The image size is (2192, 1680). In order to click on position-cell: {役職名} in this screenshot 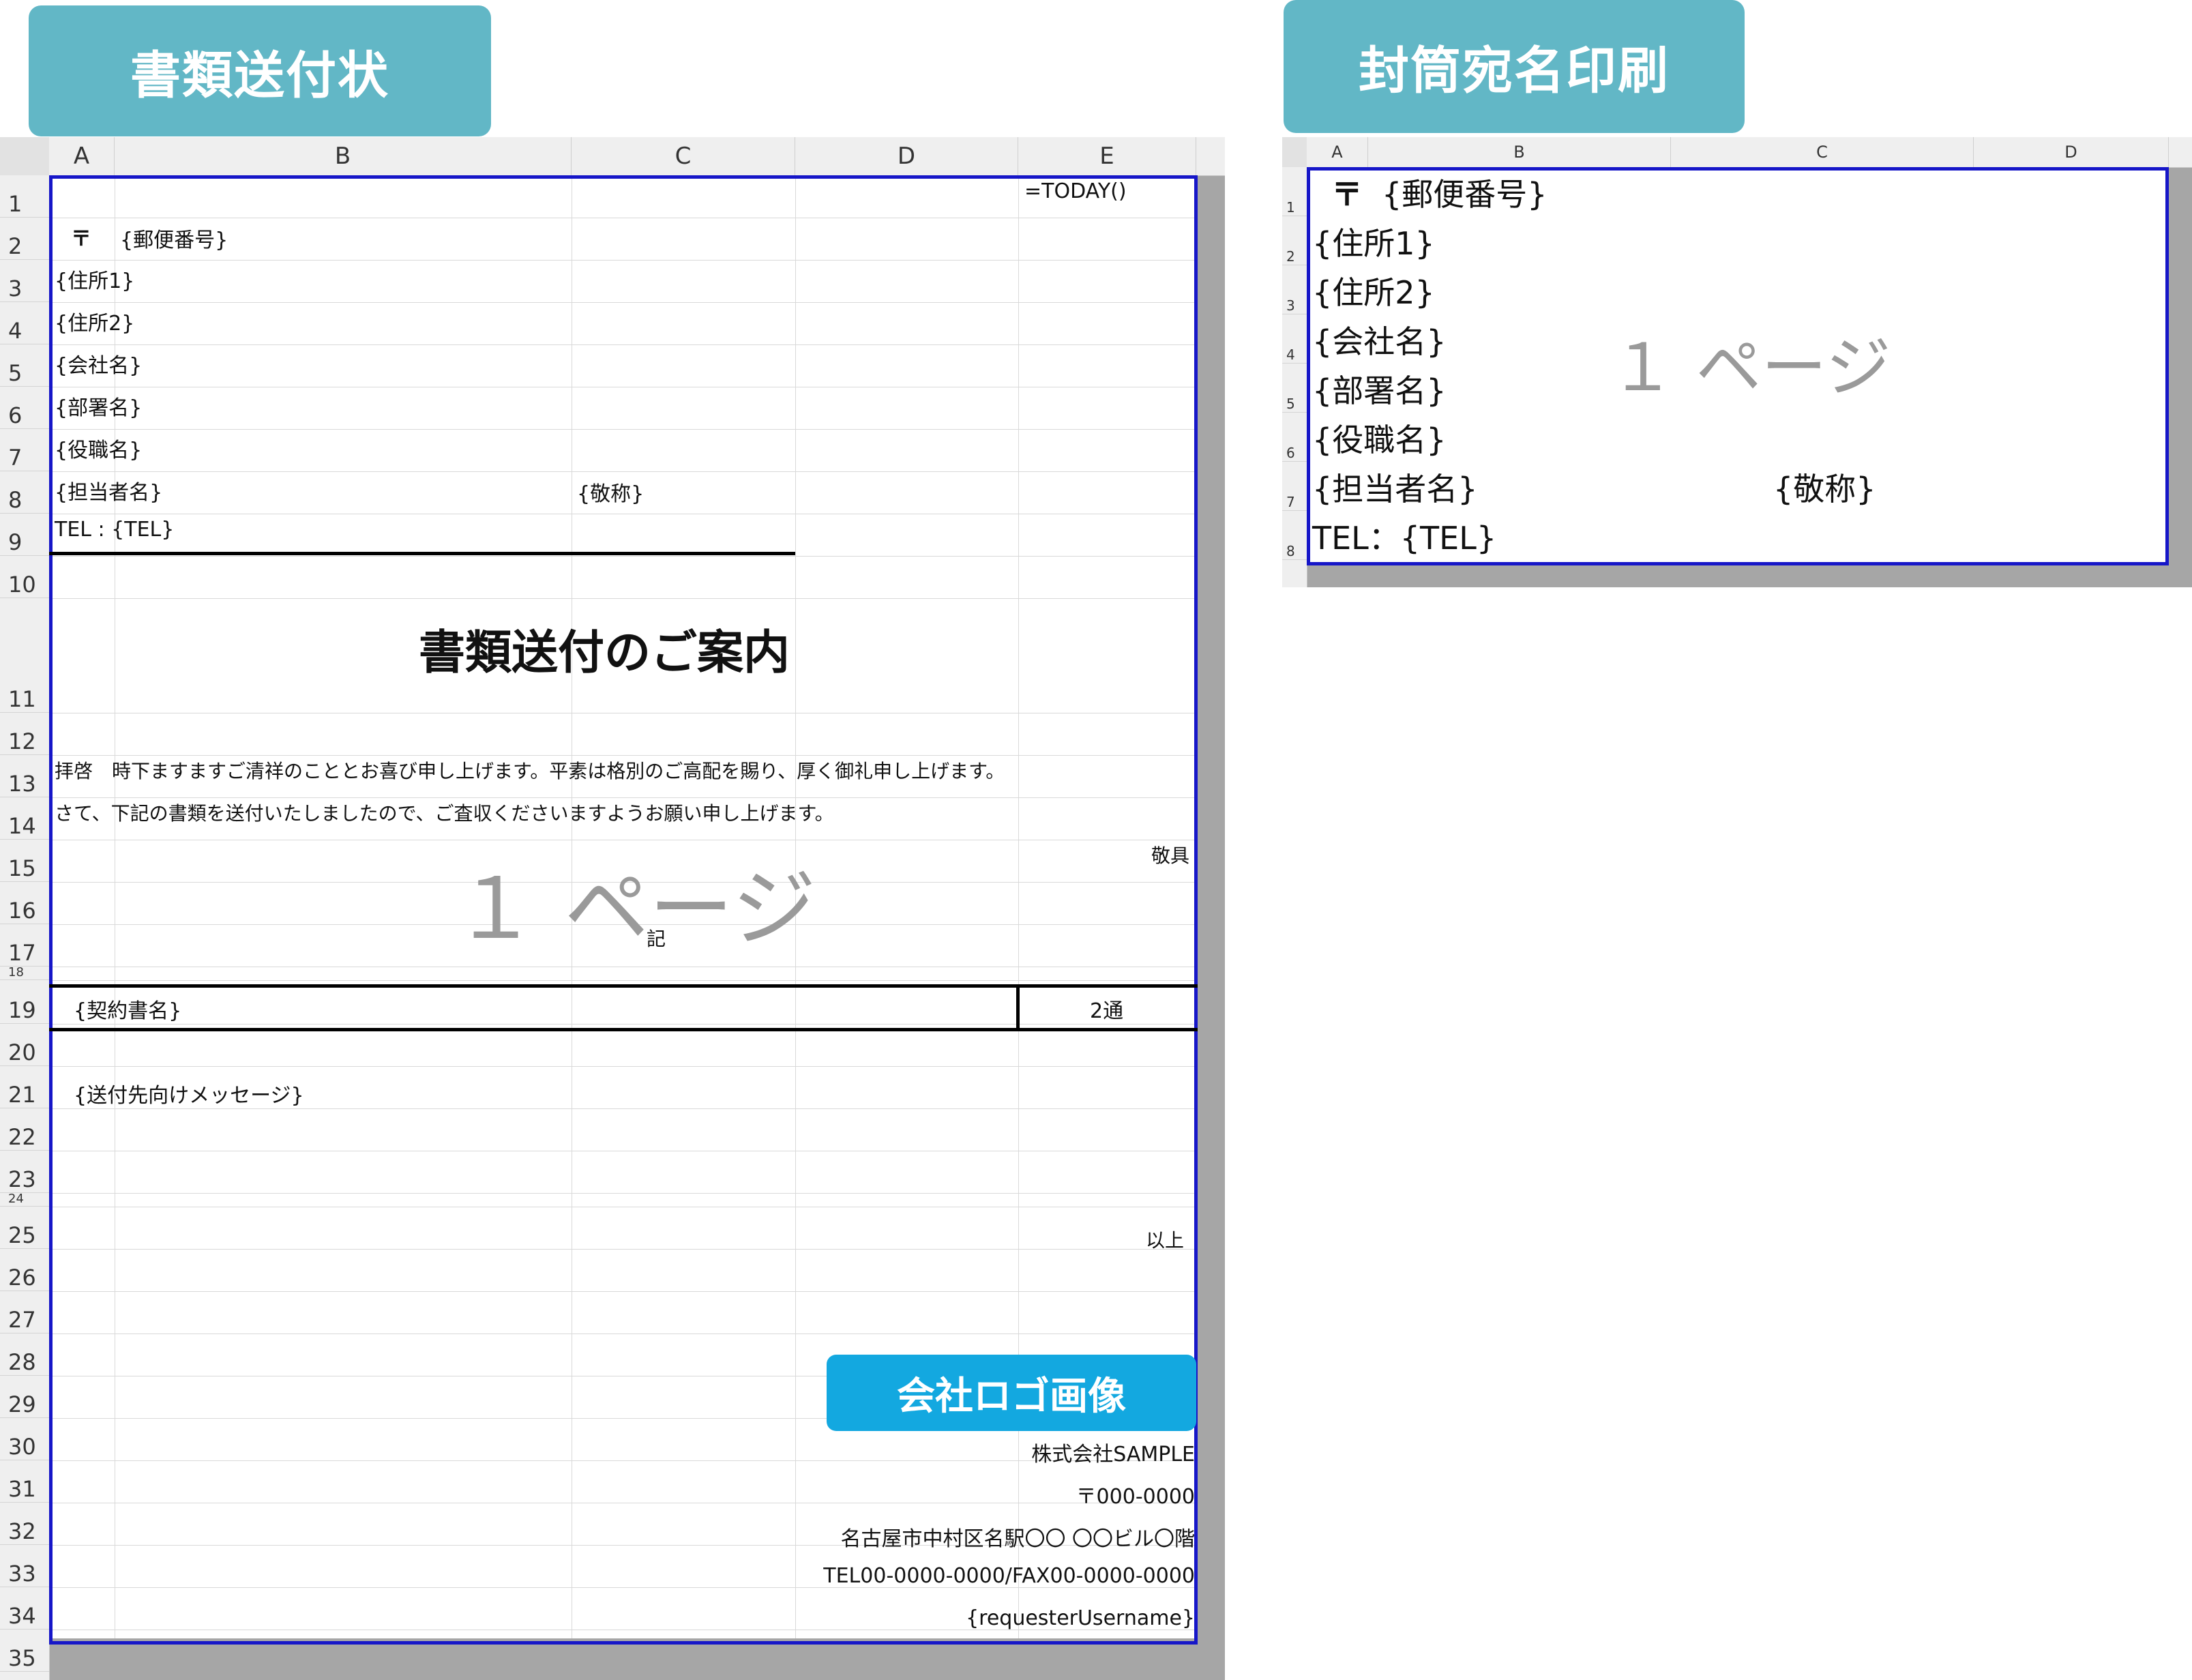, I will do `click(98, 448)`.